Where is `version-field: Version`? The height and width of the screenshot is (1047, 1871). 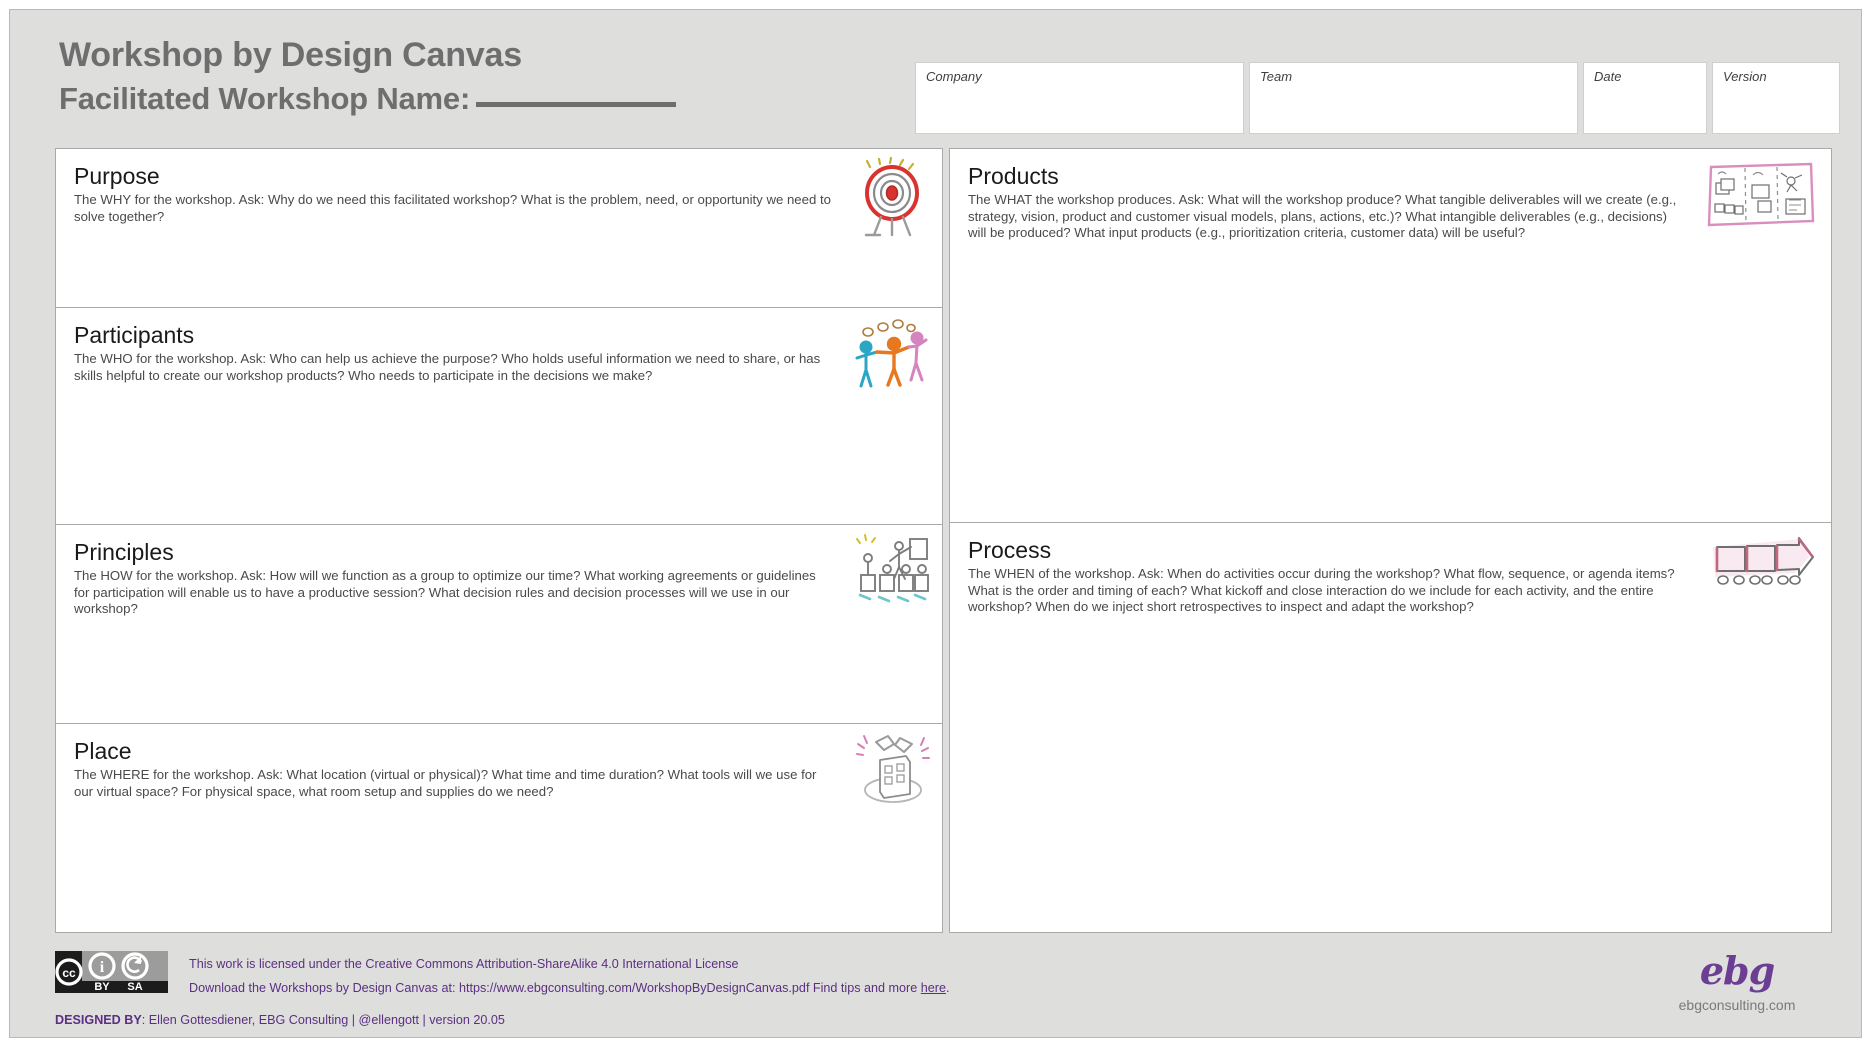
version-field: Version is located at coordinates (1776, 98).